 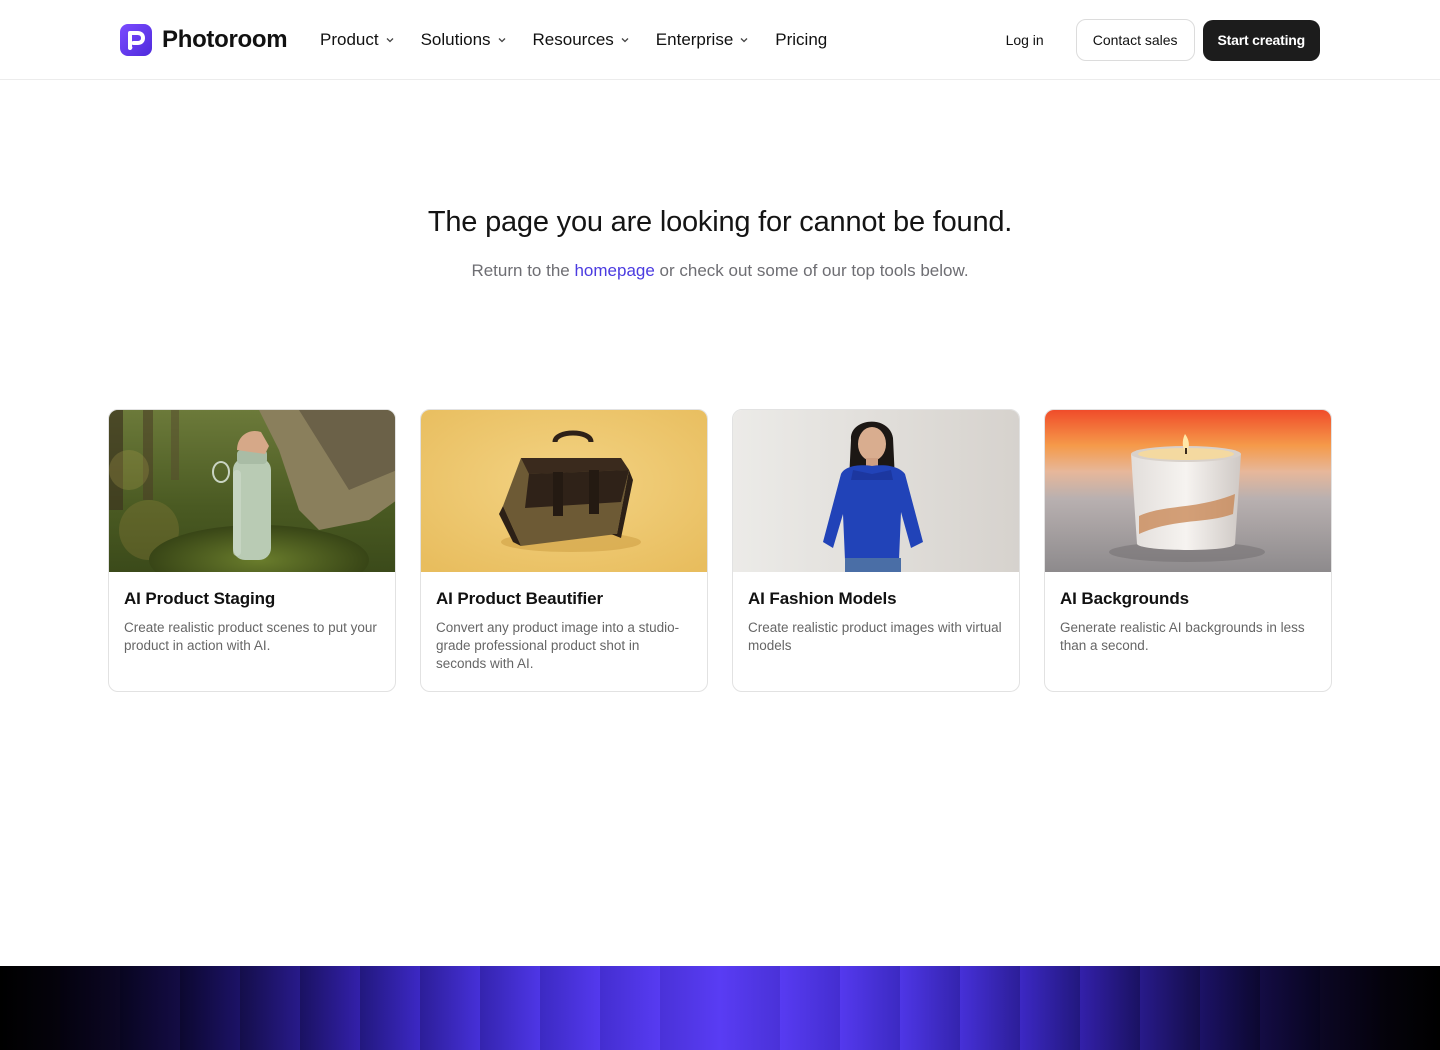 What do you see at coordinates (694, 39) in the screenshot?
I see `nav-label: Enterprise` at bounding box center [694, 39].